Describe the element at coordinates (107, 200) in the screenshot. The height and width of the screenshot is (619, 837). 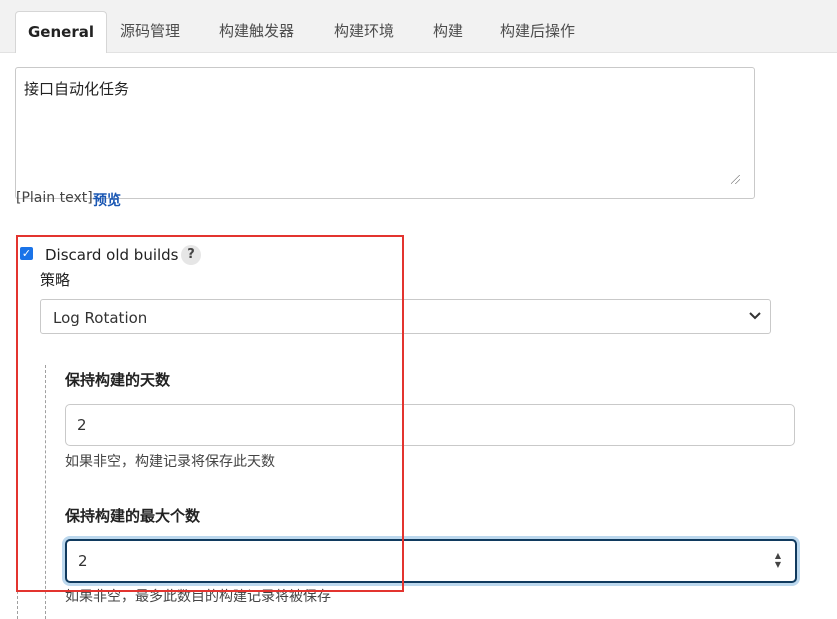
I see `preview-link: 预览` at that location.